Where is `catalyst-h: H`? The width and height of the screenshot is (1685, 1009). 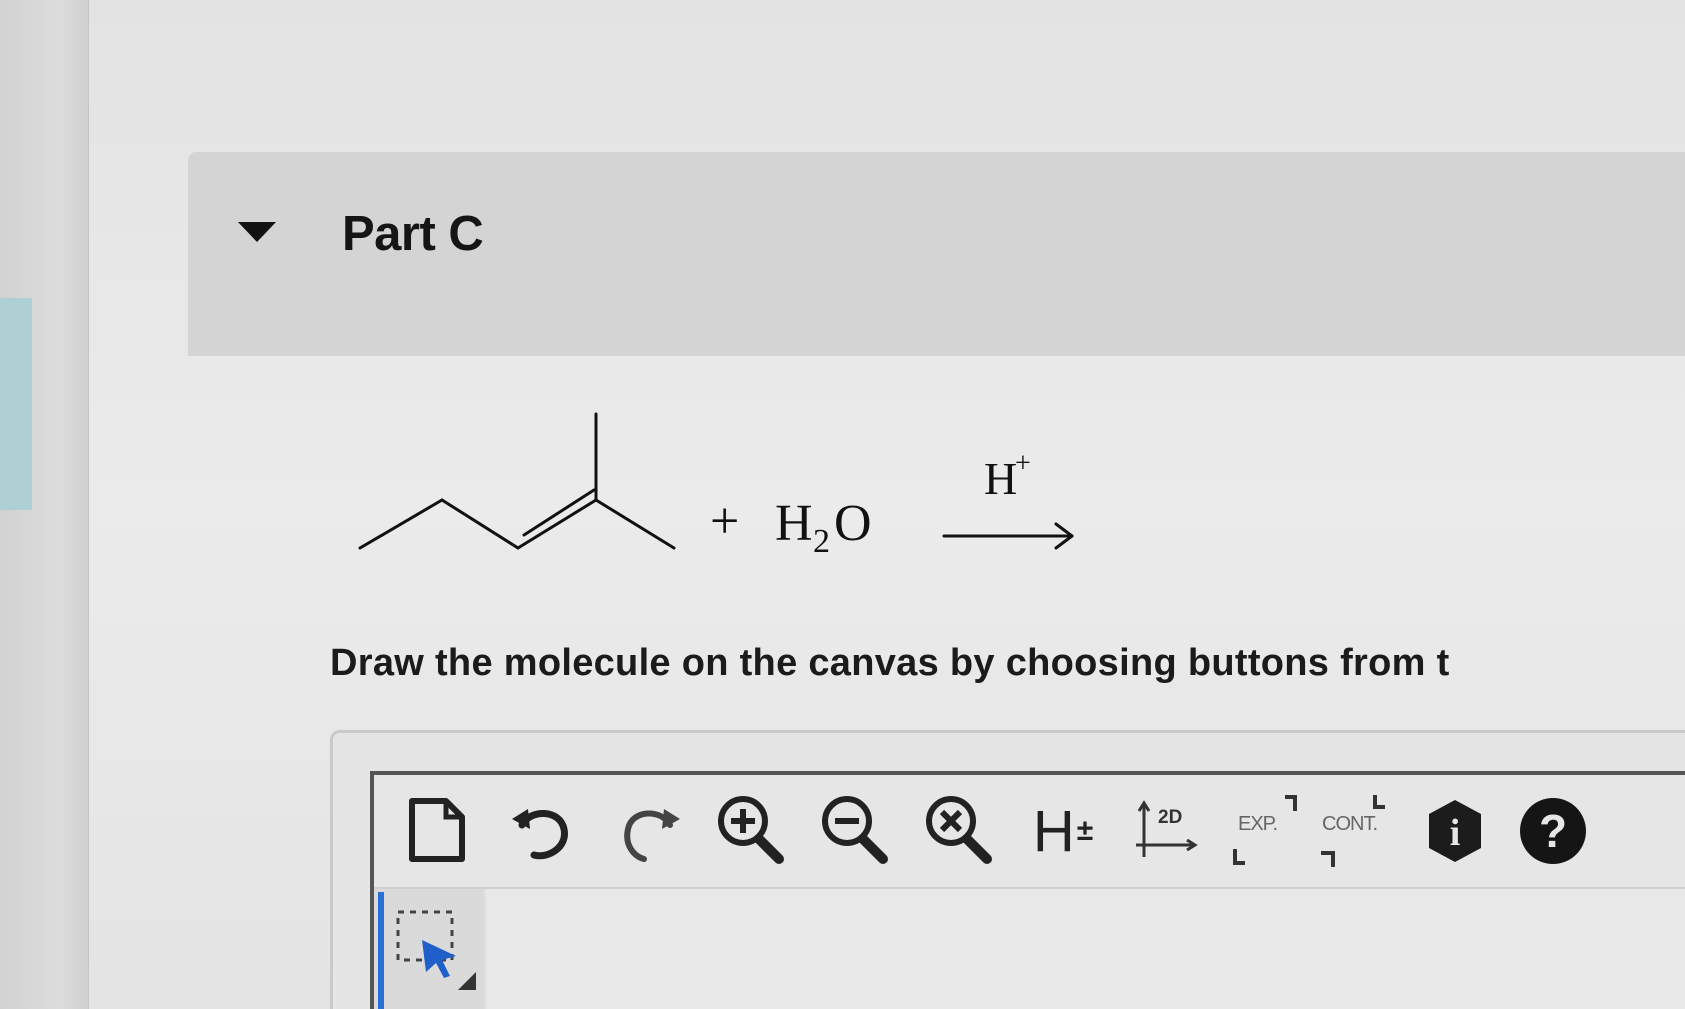 catalyst-h: H is located at coordinates (1000, 478).